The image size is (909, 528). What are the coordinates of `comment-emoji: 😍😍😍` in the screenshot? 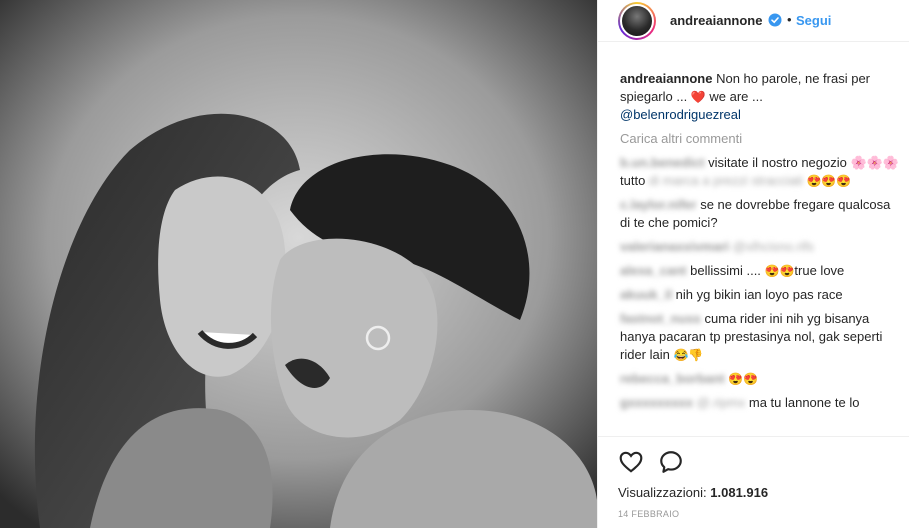 It's located at (829, 181).